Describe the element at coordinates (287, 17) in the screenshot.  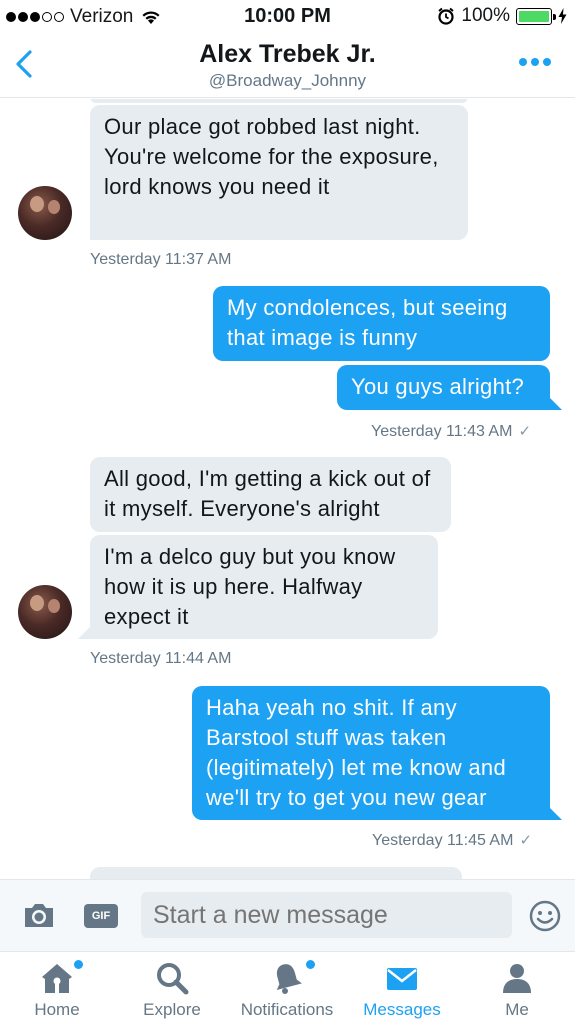
I see `status-bar: Verizon 10:00 PM 100%` at that location.